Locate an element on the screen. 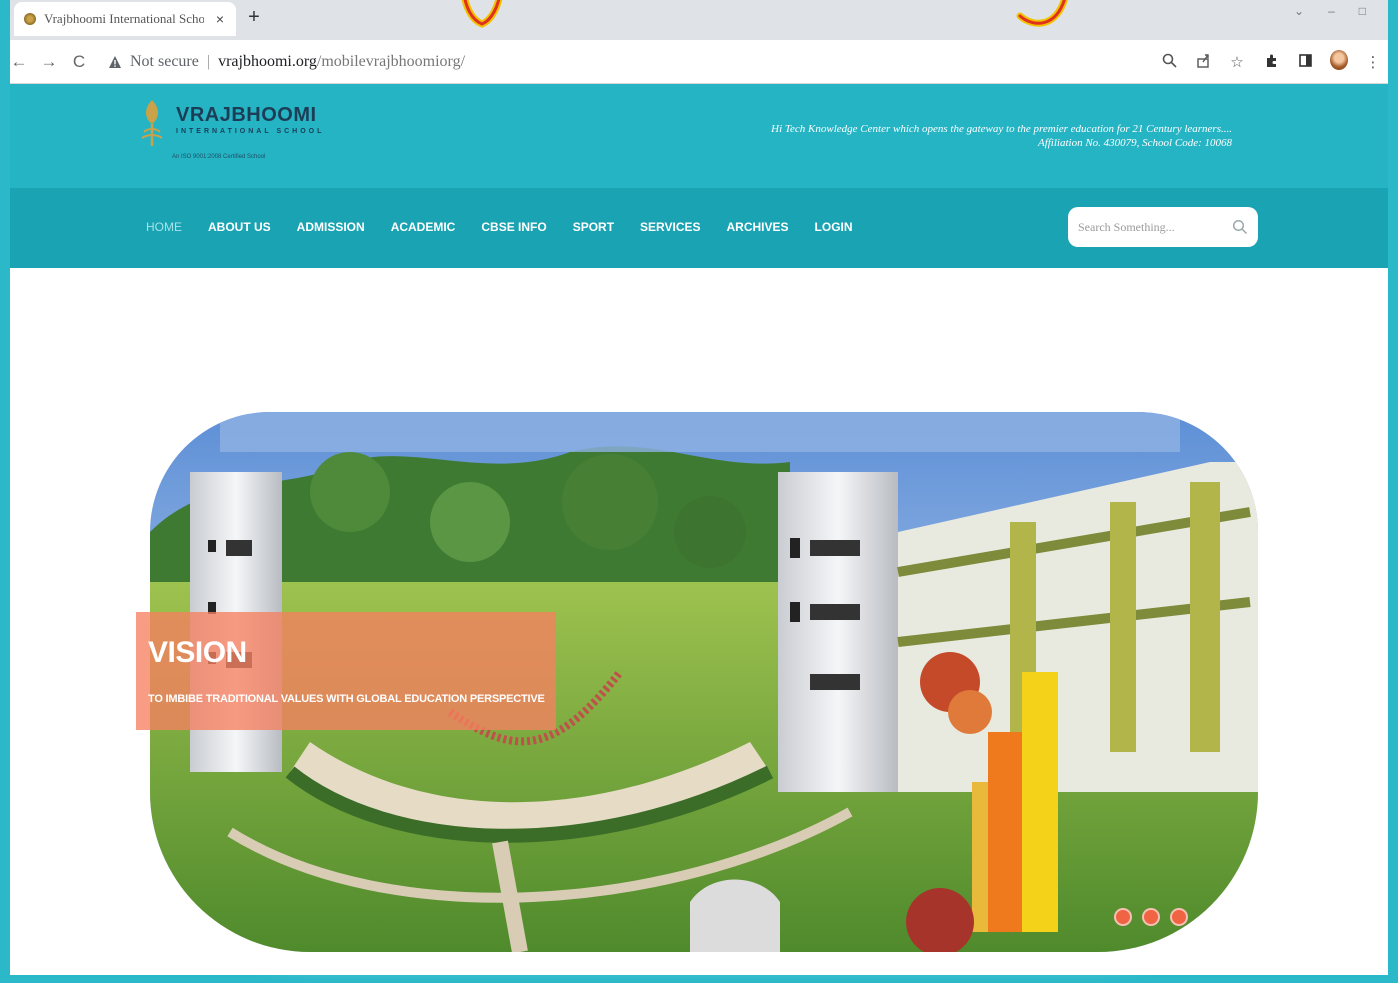 The width and height of the screenshot is (1398, 983). sidepanel-icon is located at coordinates (1305, 62).